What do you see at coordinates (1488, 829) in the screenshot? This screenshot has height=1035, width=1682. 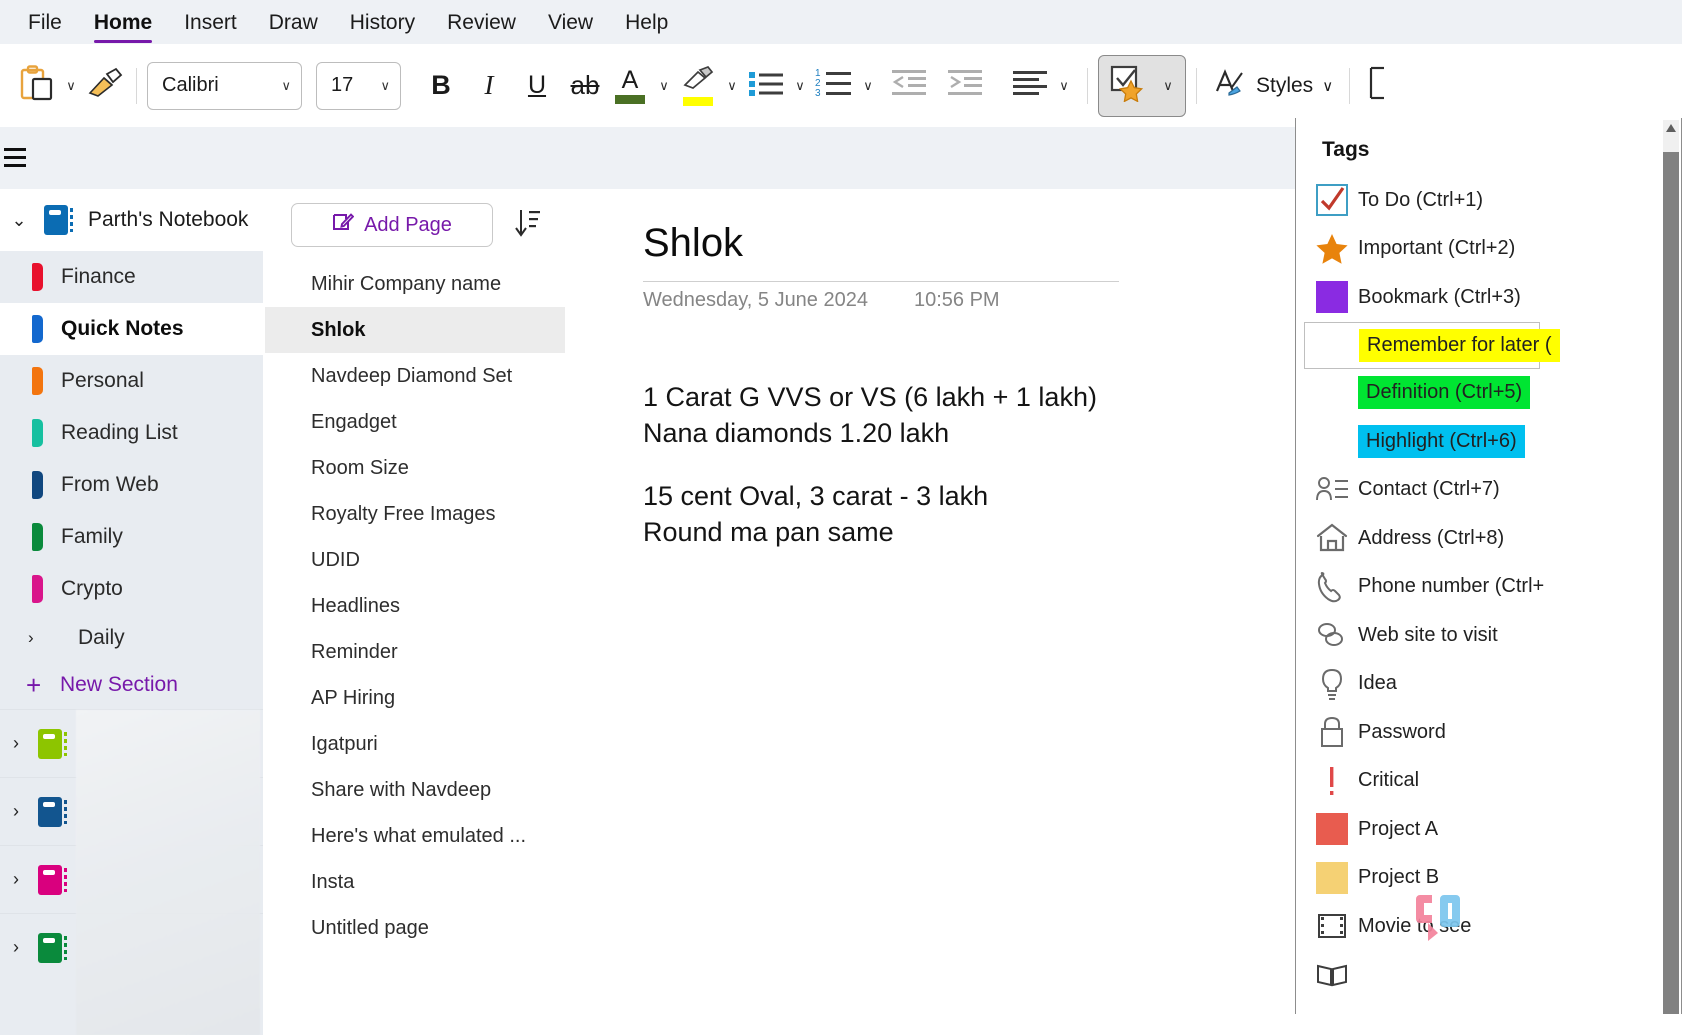 I see `tag-item-project-a: Project A` at bounding box center [1488, 829].